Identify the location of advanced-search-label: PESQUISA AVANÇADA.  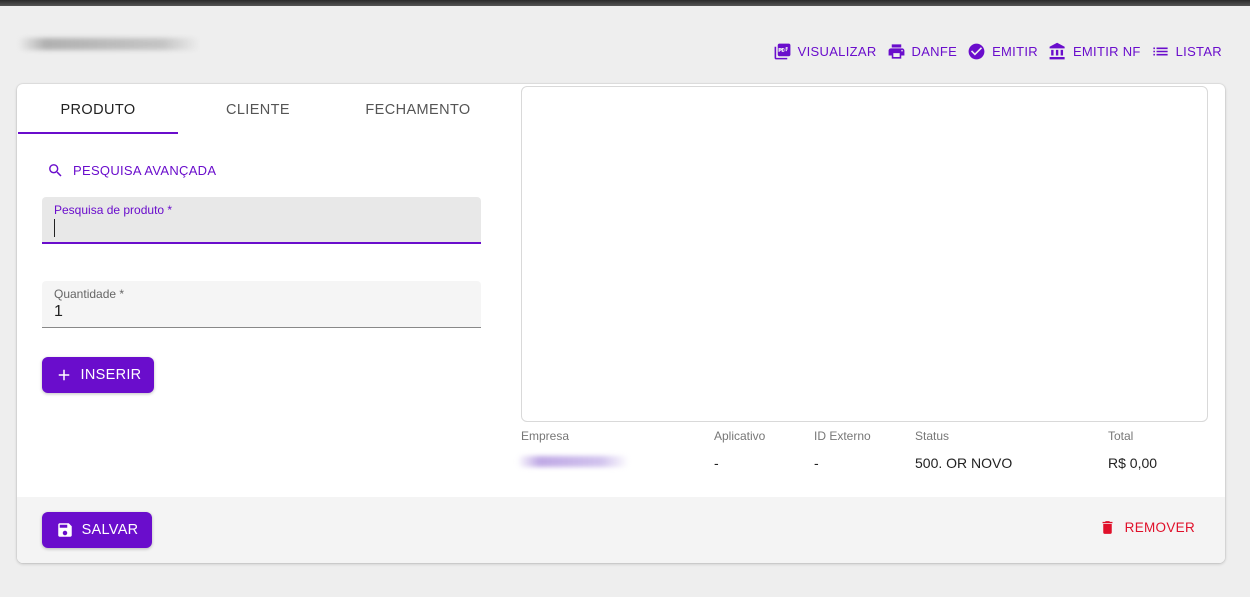
(145, 170).